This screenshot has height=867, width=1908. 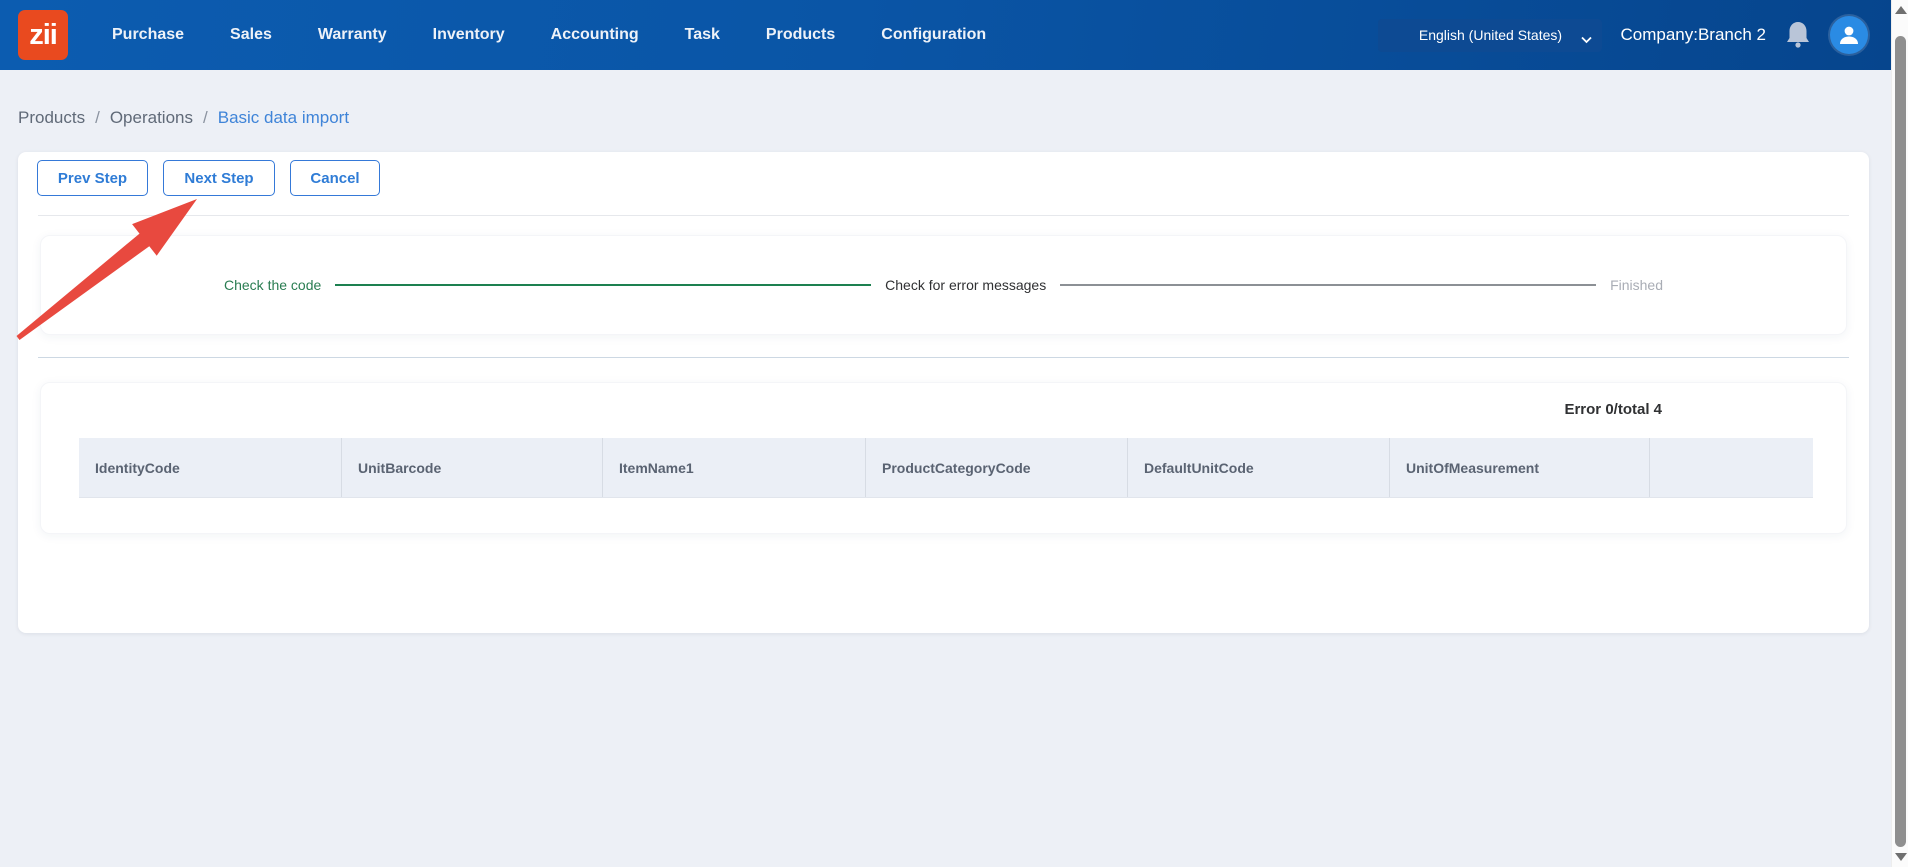 I want to click on nav-item-configuration: Configuration, so click(x=933, y=35).